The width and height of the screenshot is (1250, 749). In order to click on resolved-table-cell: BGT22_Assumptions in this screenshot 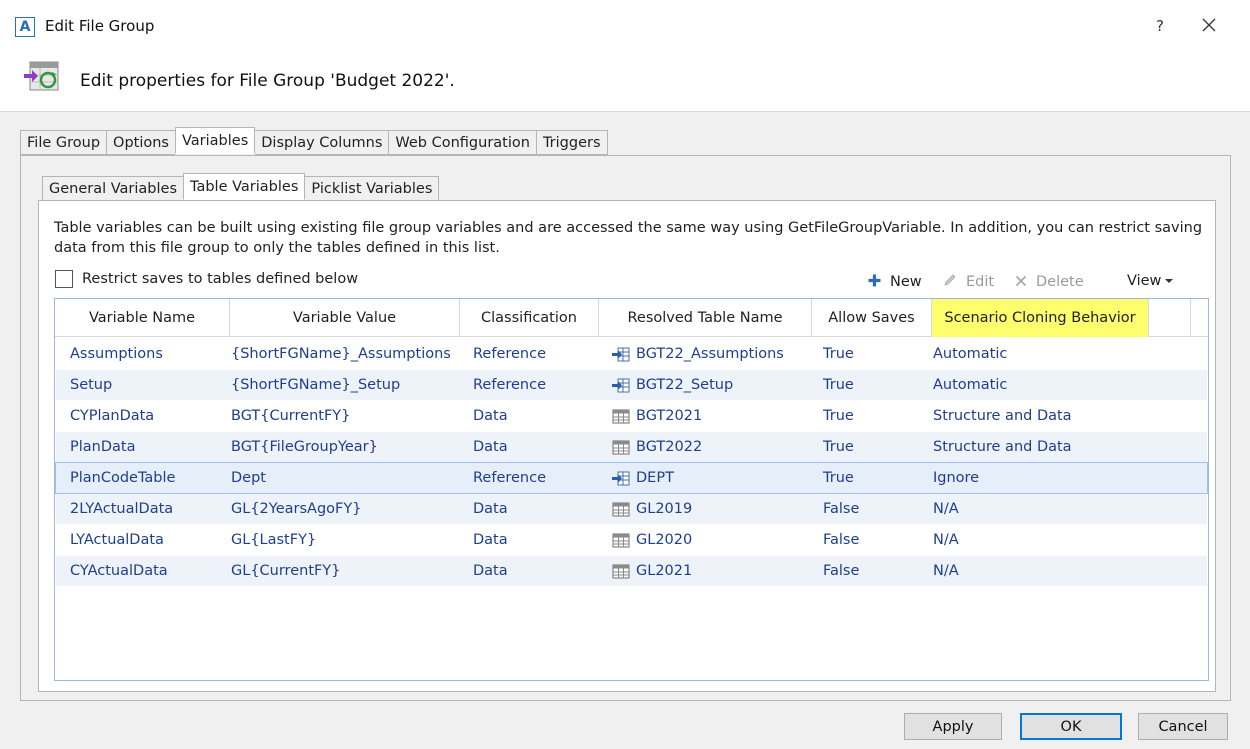, I will do `click(698, 354)`.